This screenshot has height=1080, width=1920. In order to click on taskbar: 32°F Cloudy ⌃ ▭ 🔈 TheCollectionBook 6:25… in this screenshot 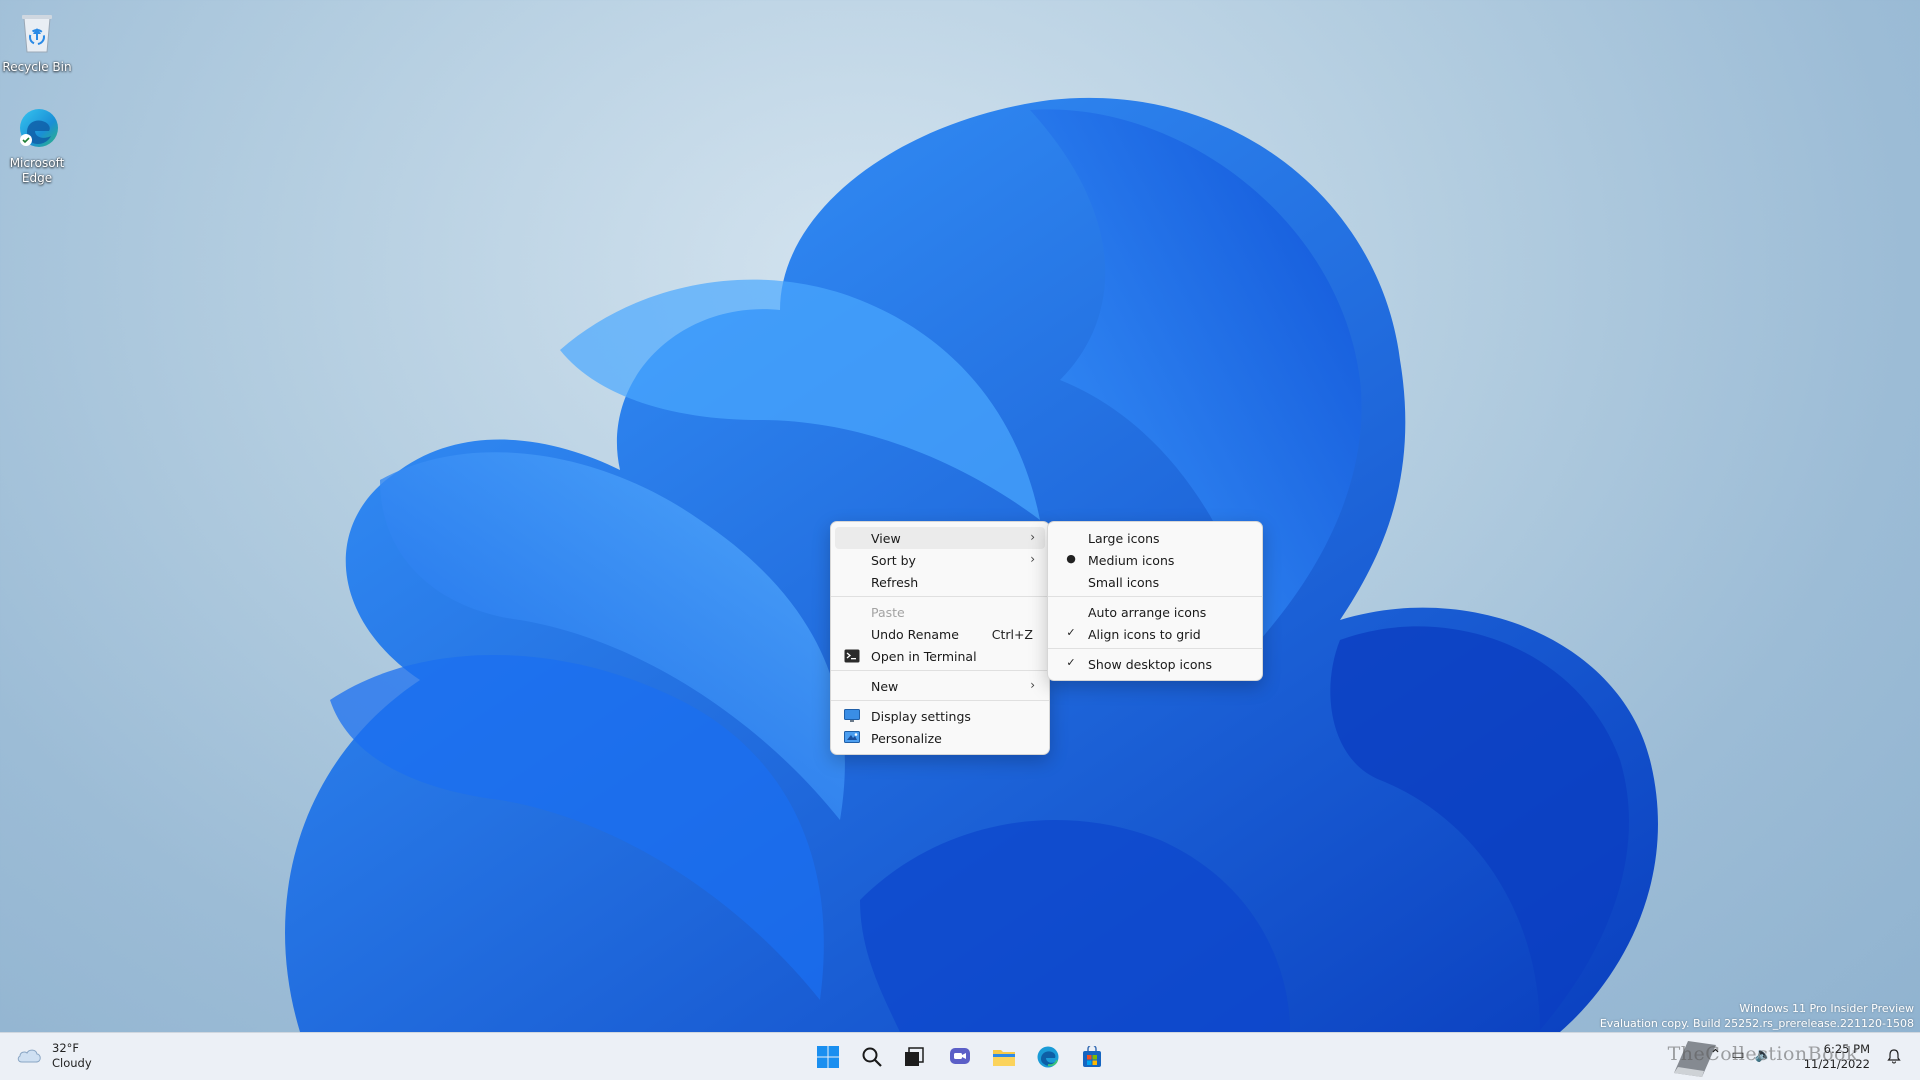, I will do `click(960, 1056)`.